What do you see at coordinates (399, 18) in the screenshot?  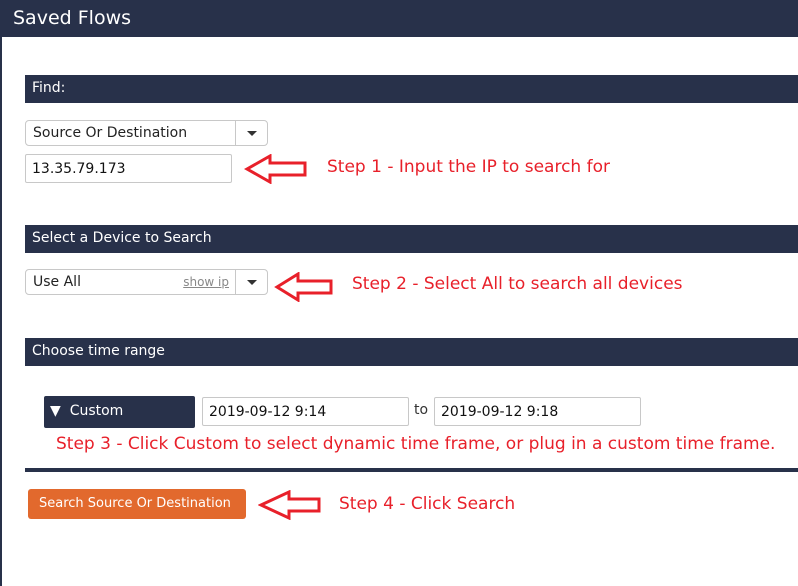 I see `page-header: Saved Flows` at bounding box center [399, 18].